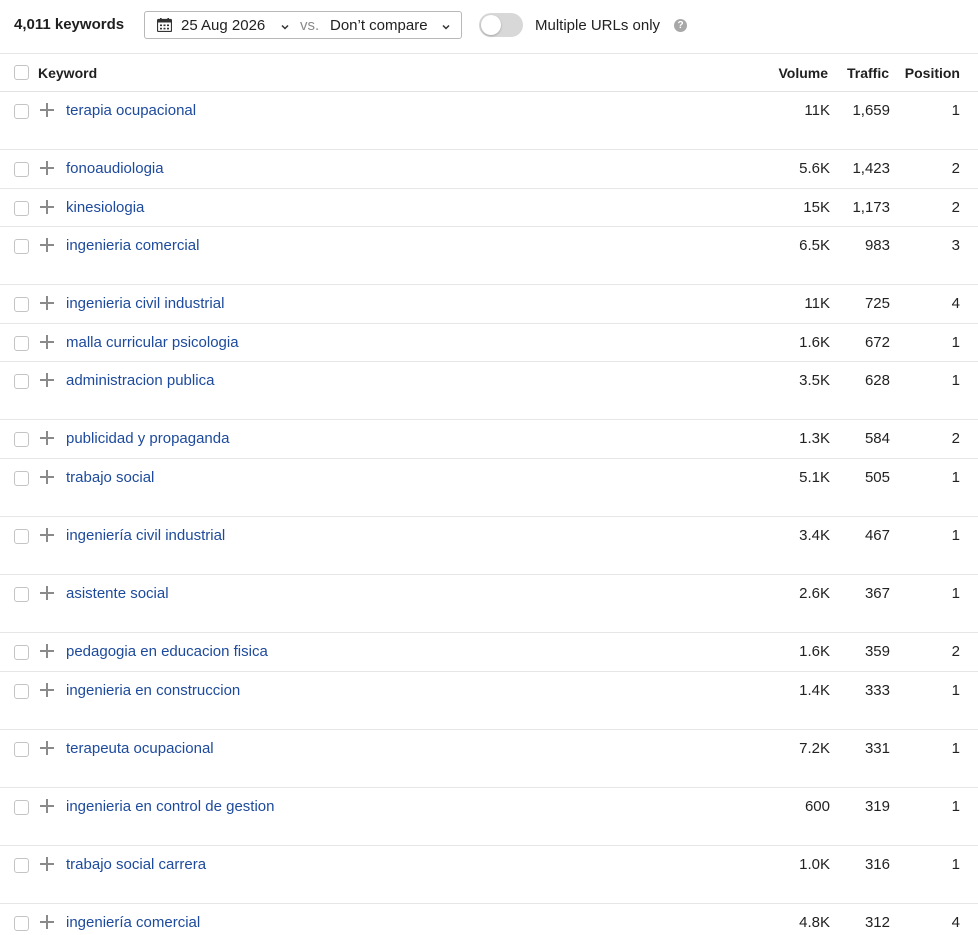 The height and width of the screenshot is (935, 978). What do you see at coordinates (152, 342) in the screenshot?
I see `keyword-link: malla curricular psicologia` at bounding box center [152, 342].